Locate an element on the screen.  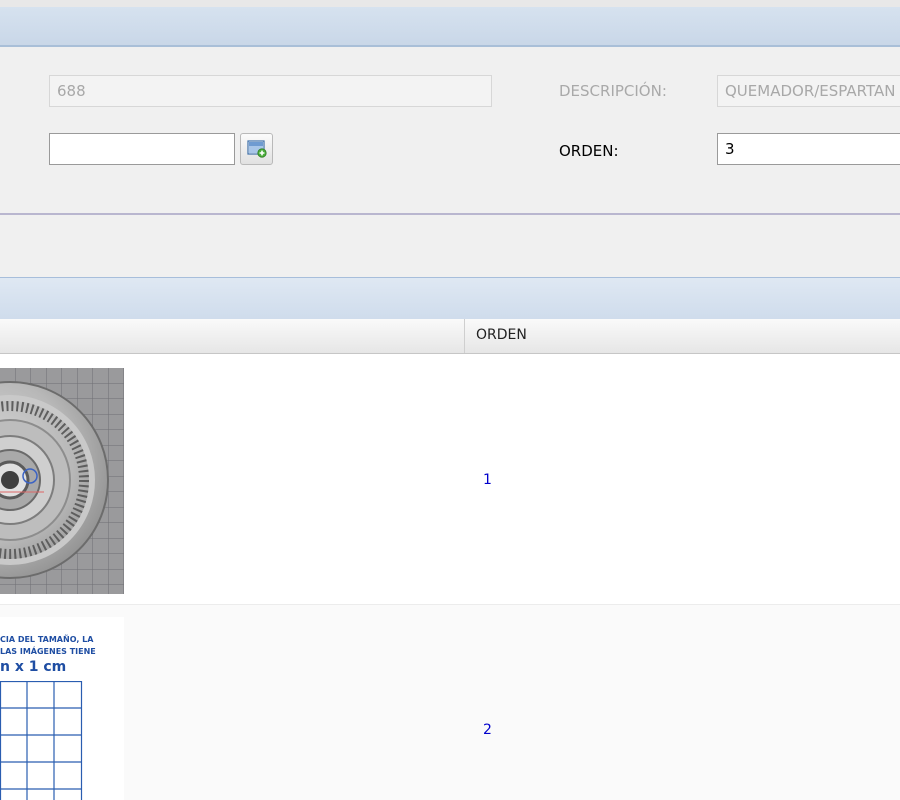
grid-panel-header is located at coordinates (450, 298).